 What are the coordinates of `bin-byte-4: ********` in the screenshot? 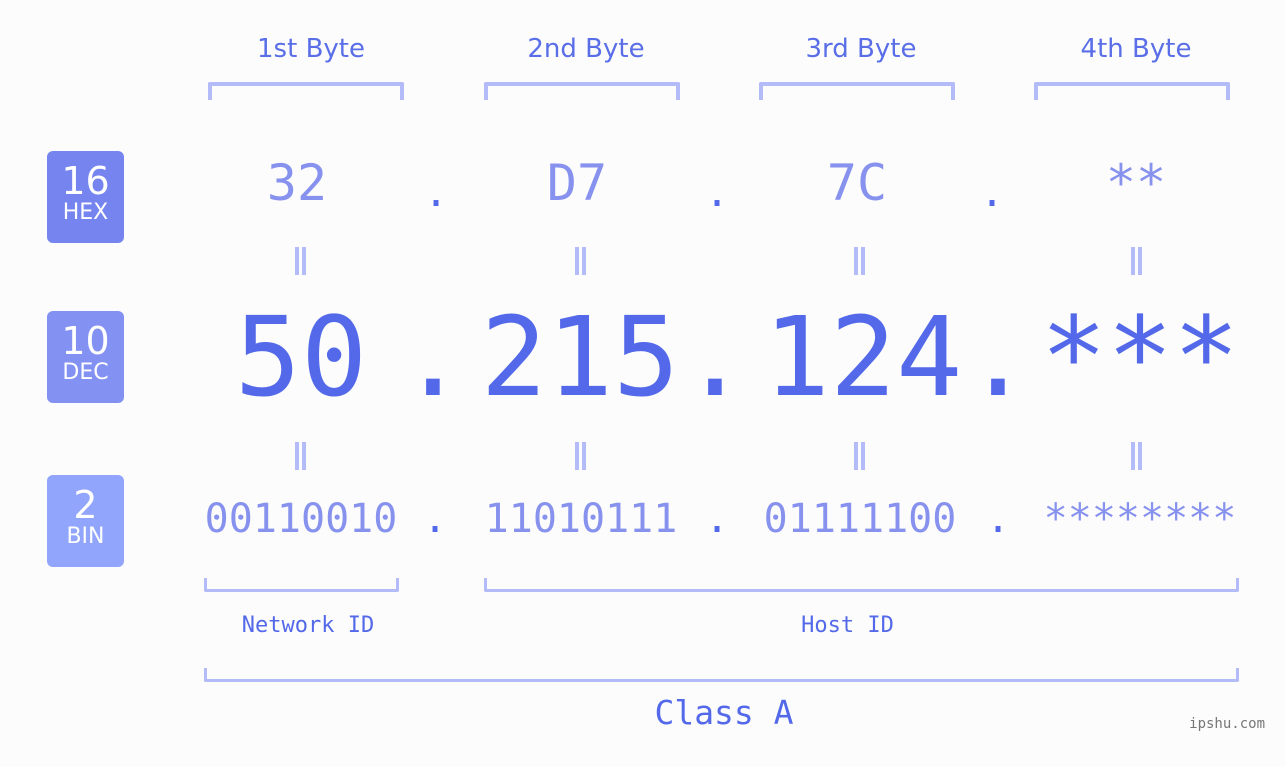 It's located at (1140, 519).